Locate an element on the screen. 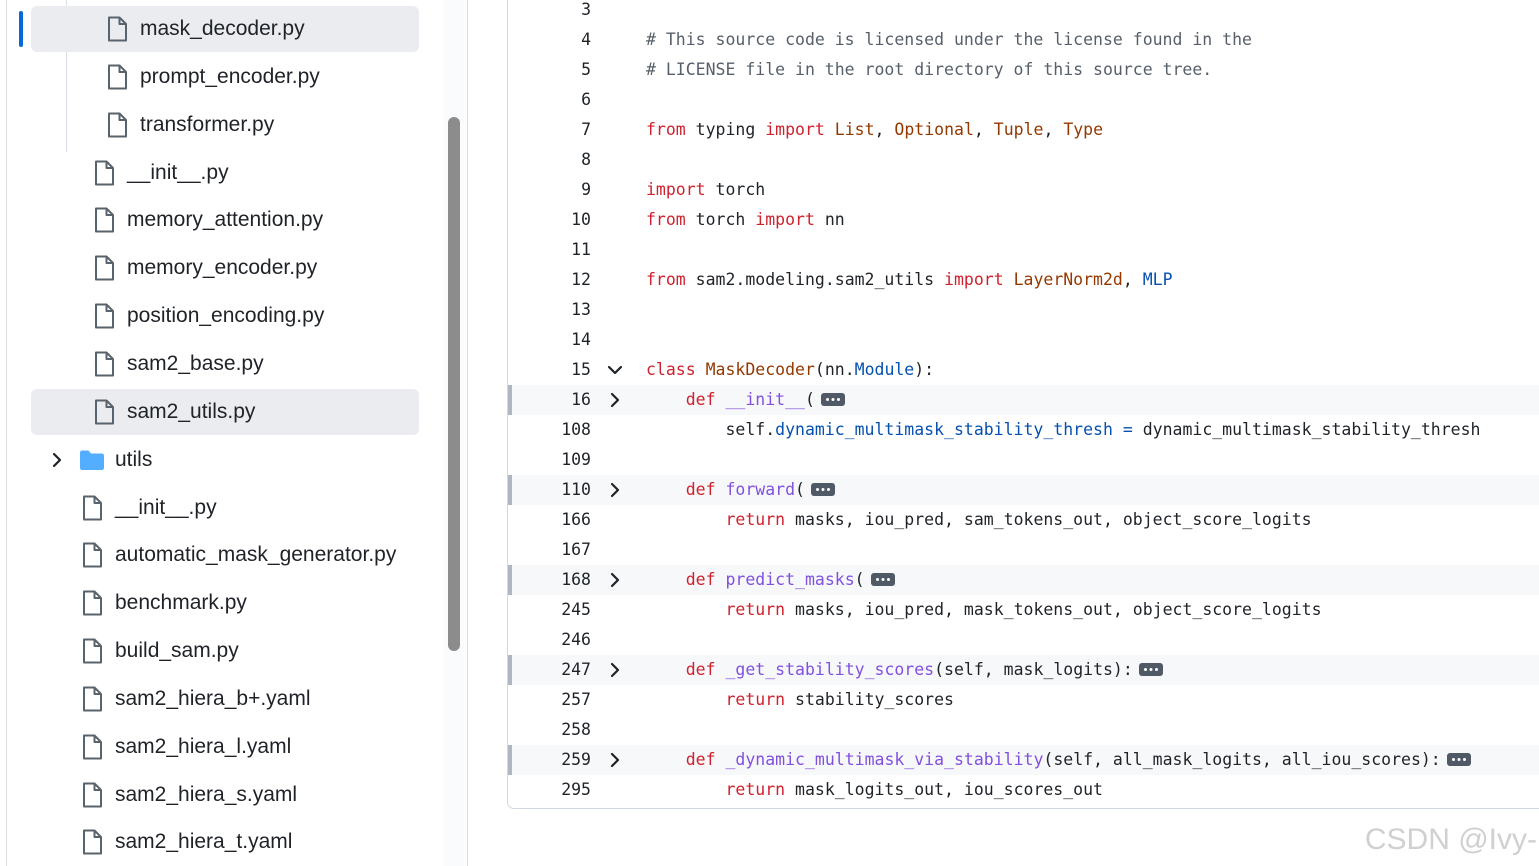 The image size is (1539, 866). tree-item-label: memory_attention.py is located at coordinates (225, 220).